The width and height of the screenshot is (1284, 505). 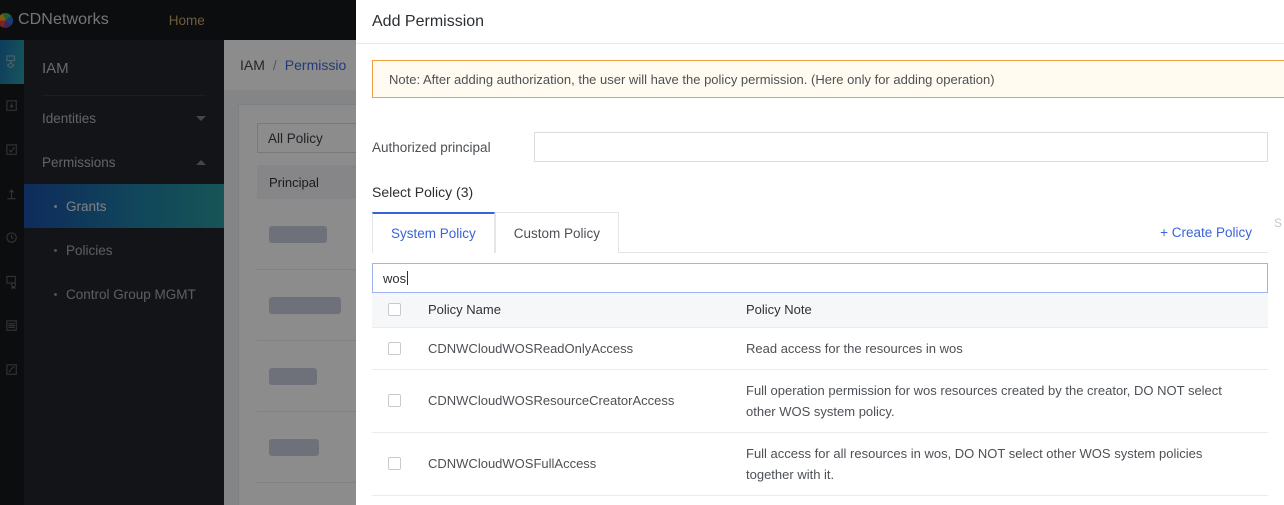 I want to click on sidebar-group-identities-label: Identities, so click(x=69, y=118).